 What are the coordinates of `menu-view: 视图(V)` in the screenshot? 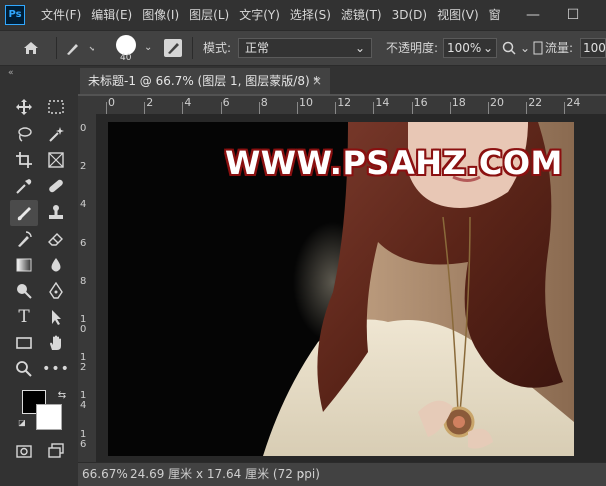 It's located at (458, 15).